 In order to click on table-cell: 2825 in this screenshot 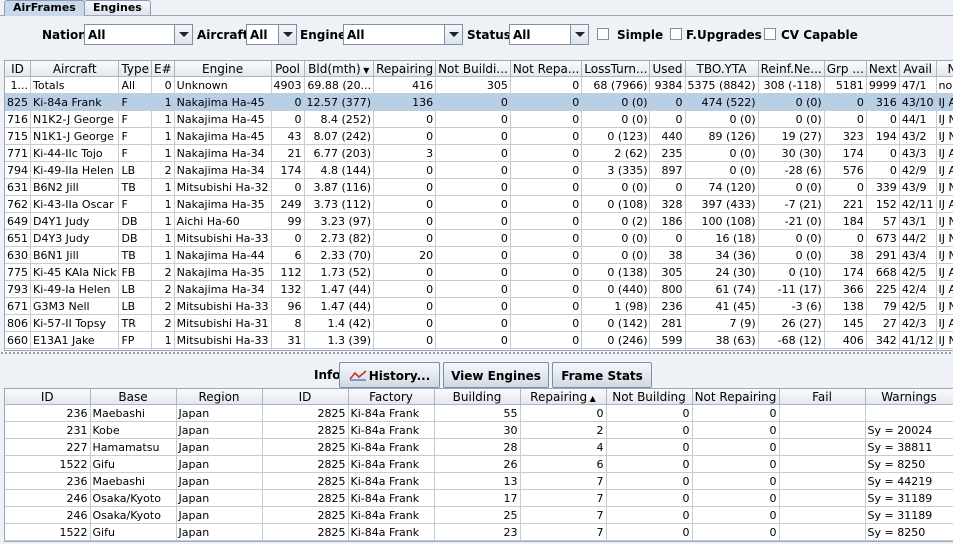, I will do `click(305, 532)`.